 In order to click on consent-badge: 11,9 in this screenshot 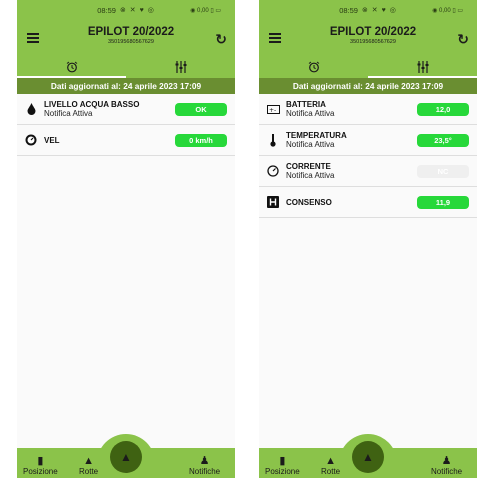, I will do `click(443, 202)`.